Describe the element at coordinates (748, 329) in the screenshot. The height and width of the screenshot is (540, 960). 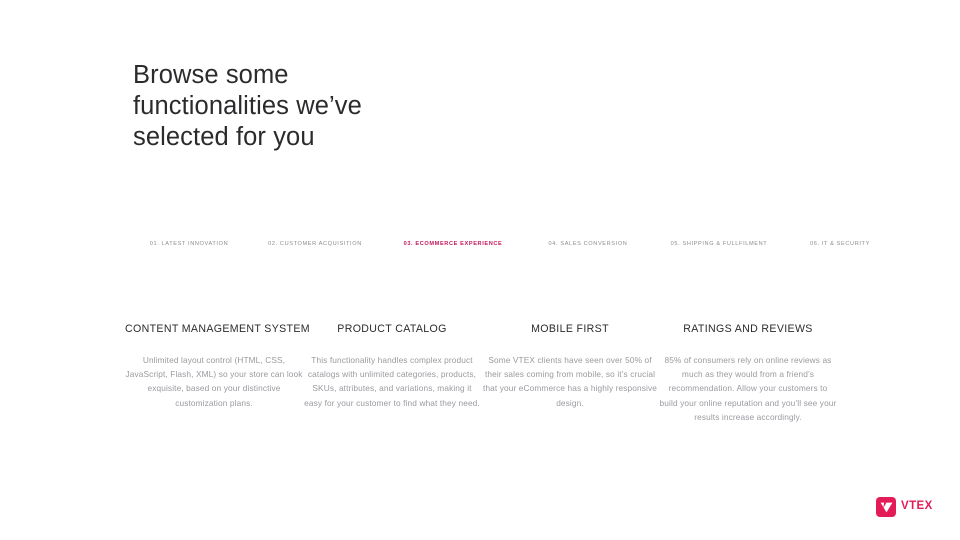
I see `feature-heading: RATINGS AND REVIEWS` at that location.